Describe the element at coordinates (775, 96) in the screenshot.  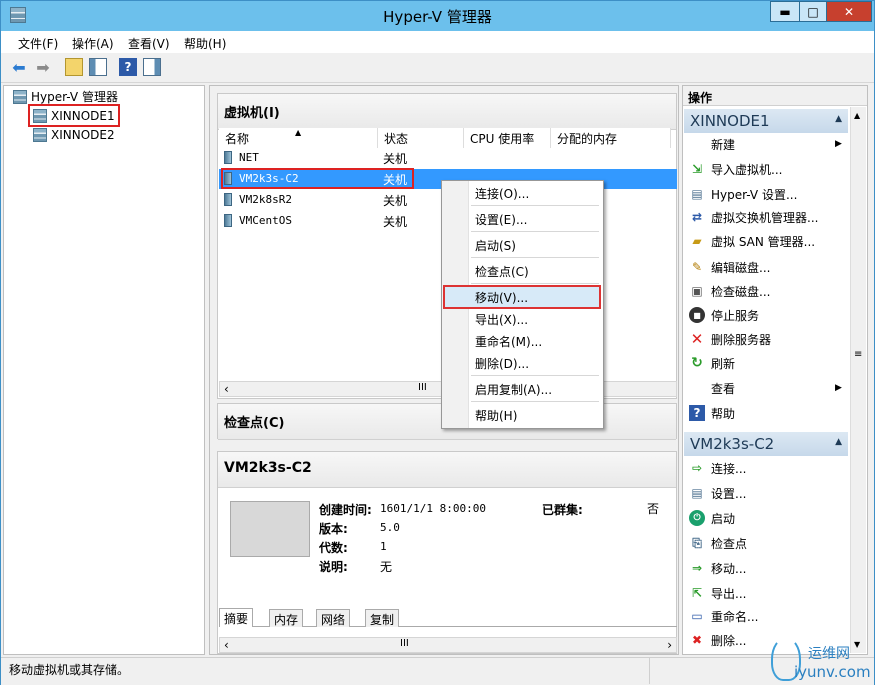
I see `actions-header: 操作` at that location.